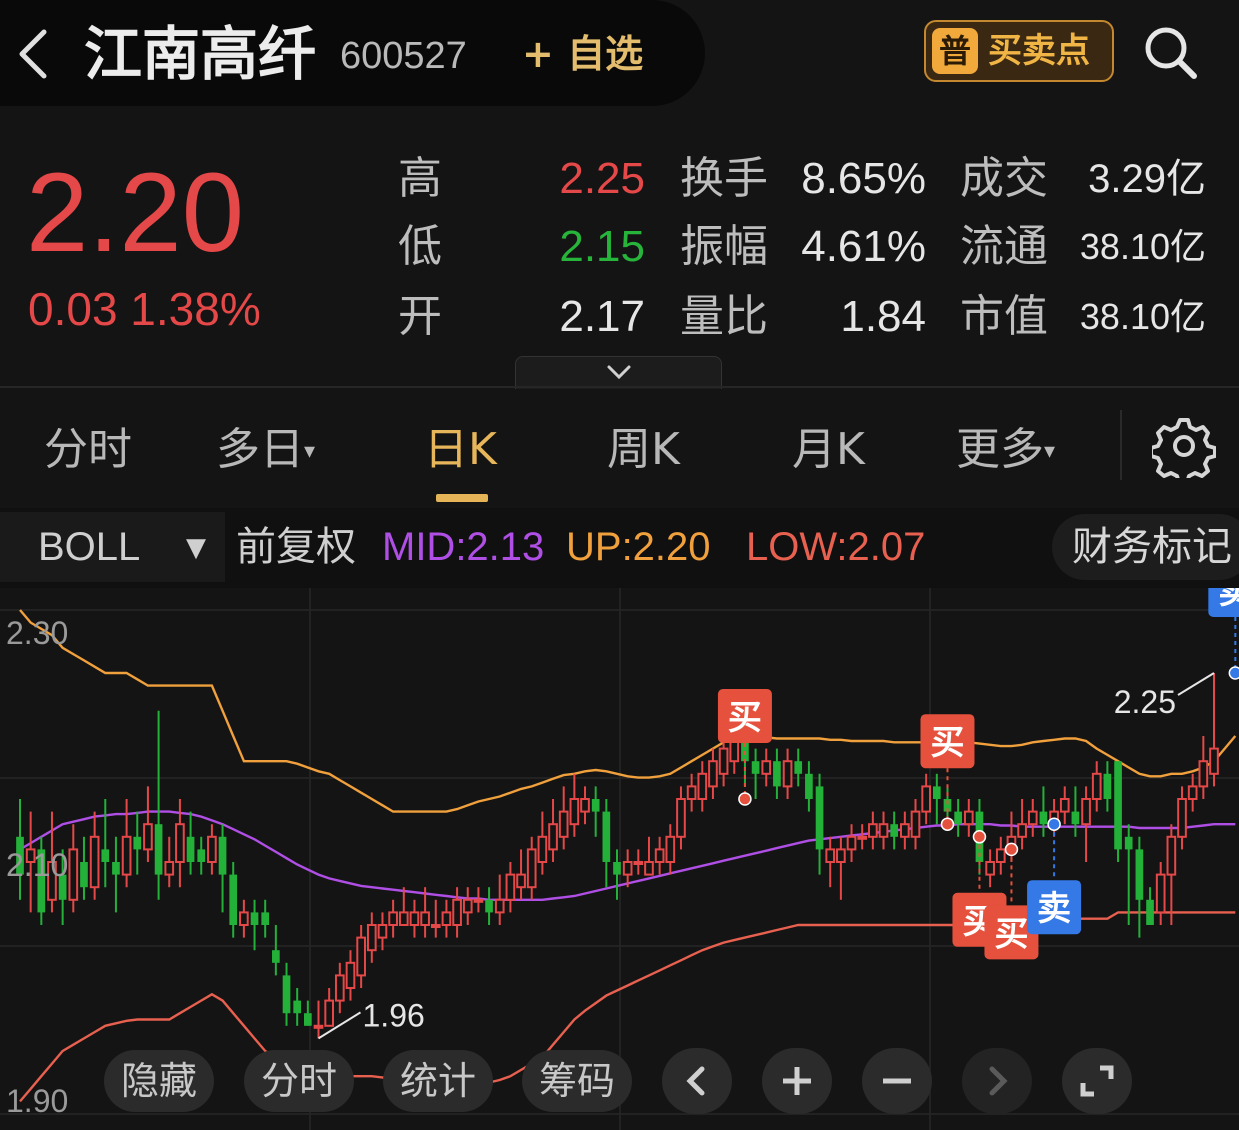 The width and height of the screenshot is (1239, 1130). Describe the element at coordinates (296, 547) in the screenshot. I see `adjust-mode-button: 前复权` at that location.